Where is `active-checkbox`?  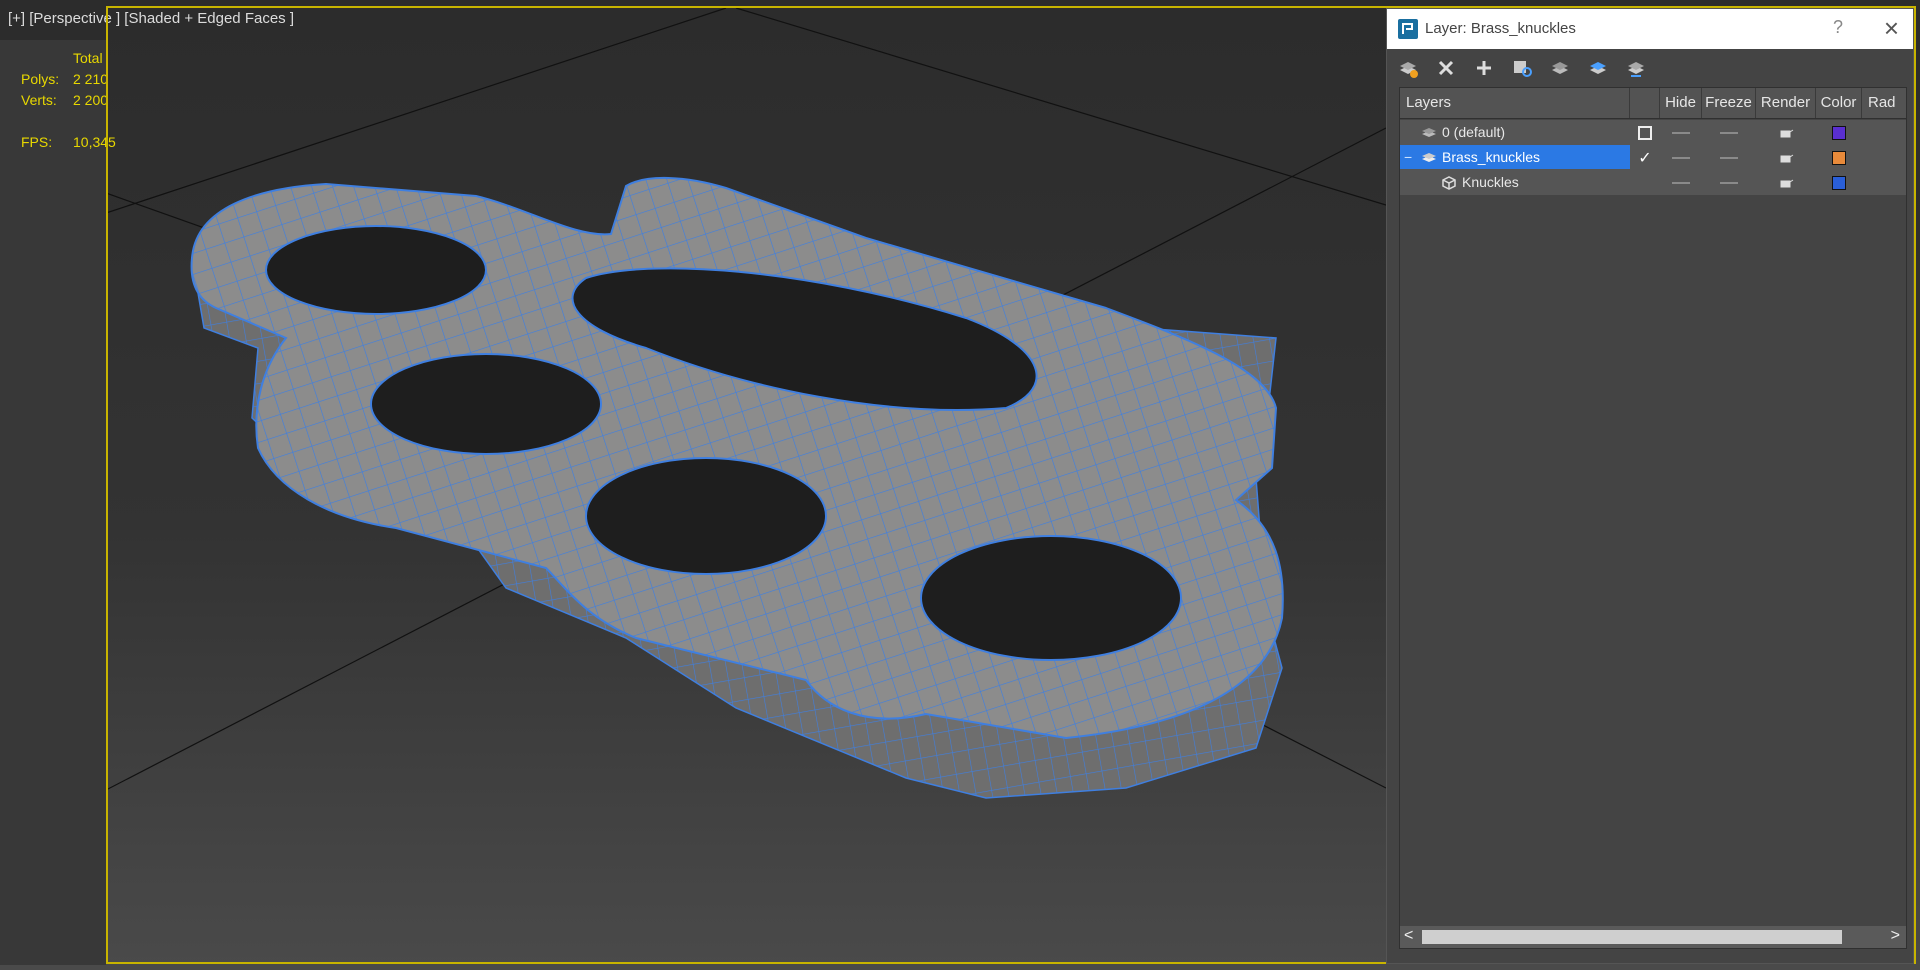
active-checkbox is located at coordinates (1645, 132).